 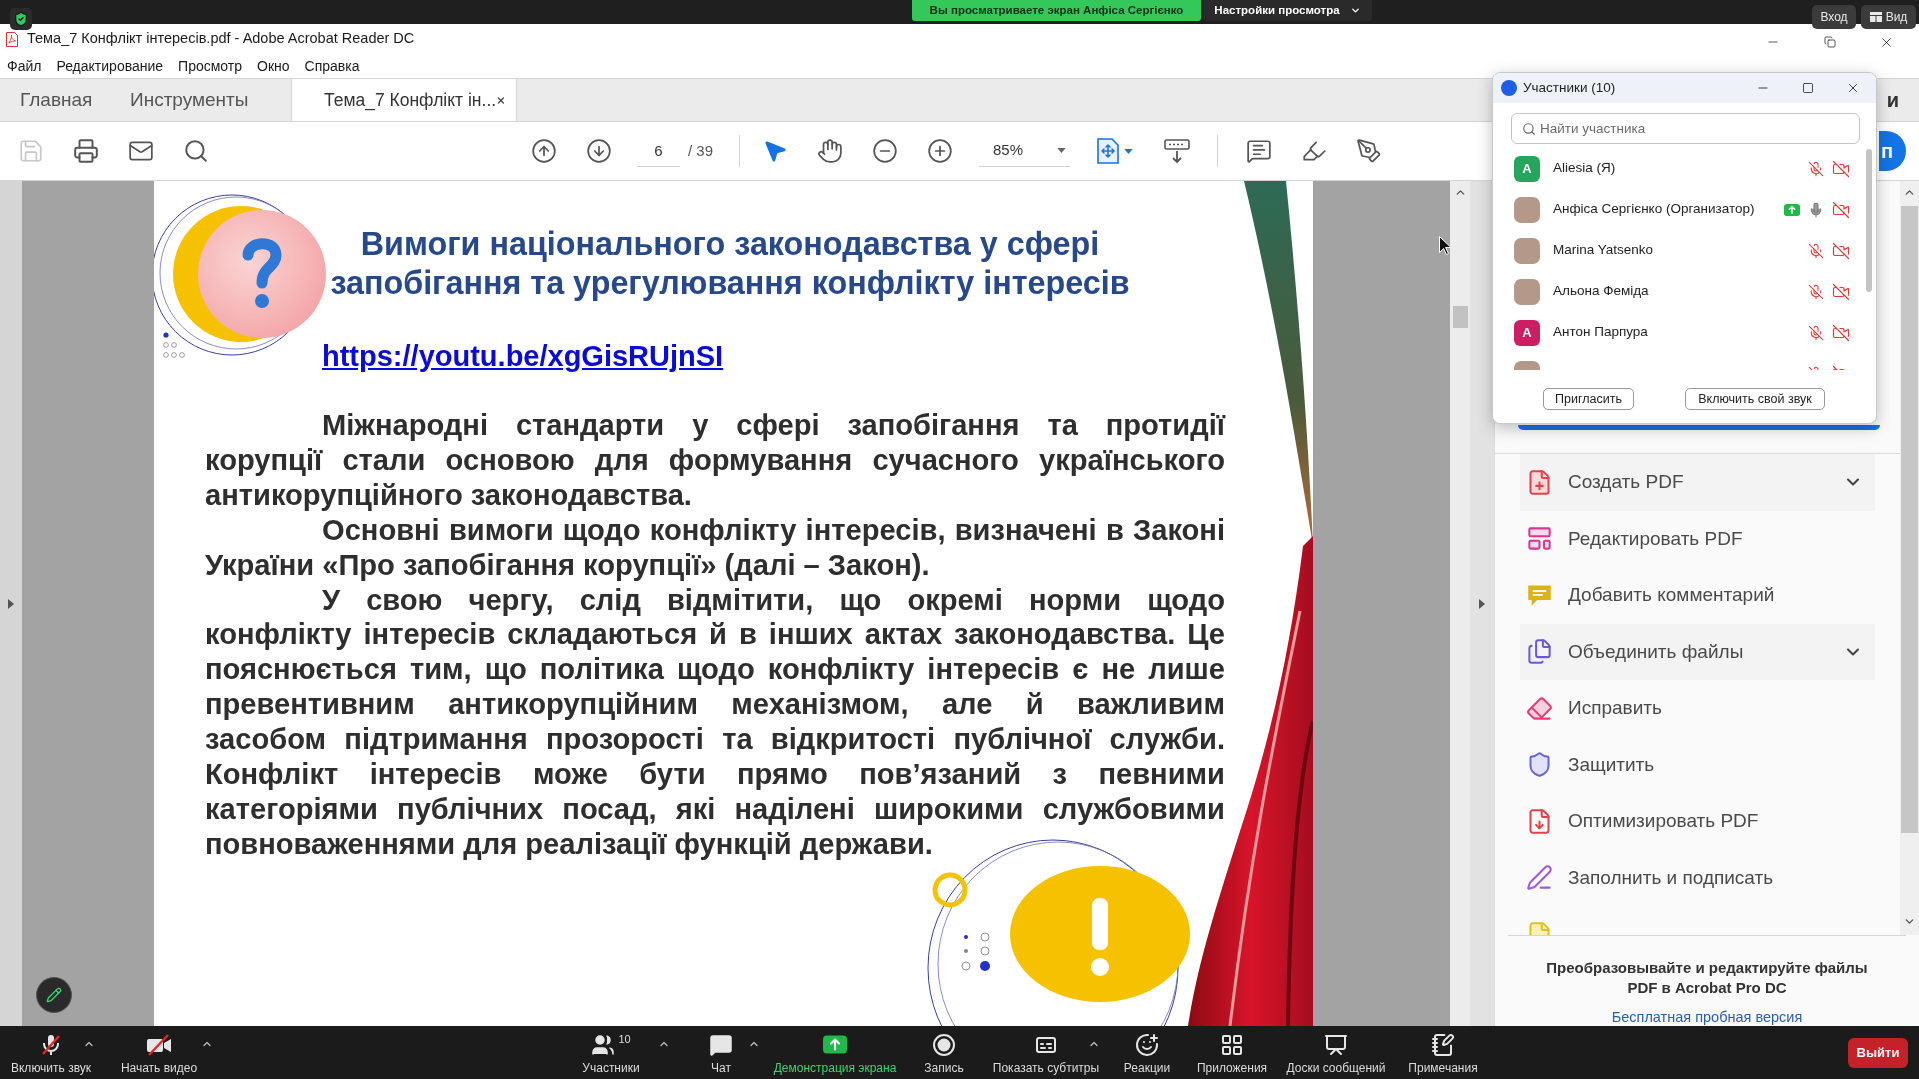 What do you see at coordinates (1046, 1051) in the screenshot?
I see `captions-button: Показать субтитры` at bounding box center [1046, 1051].